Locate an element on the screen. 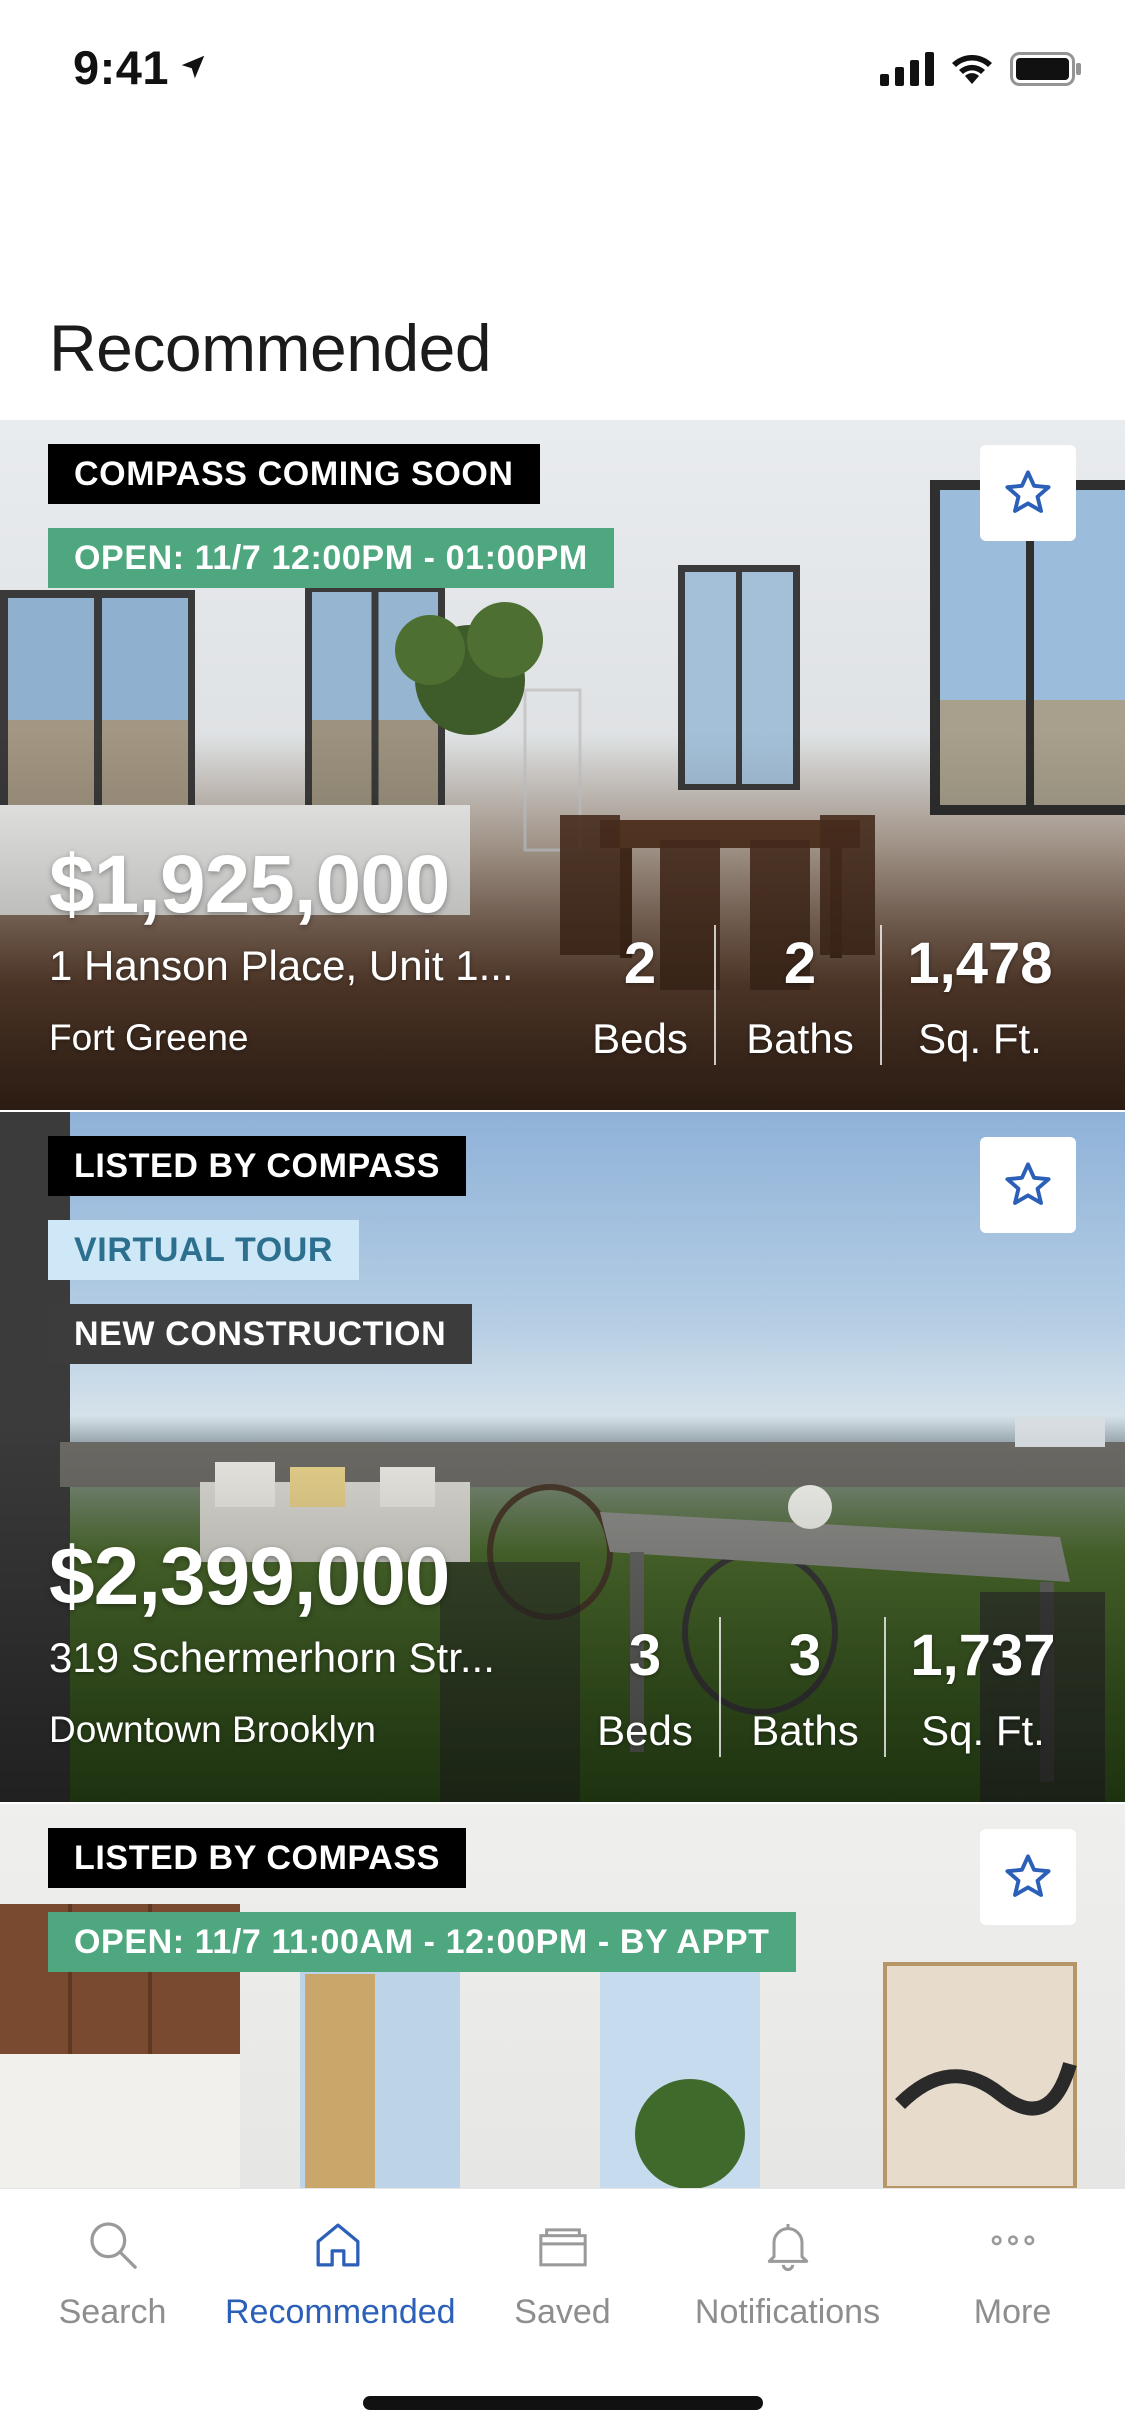 This screenshot has height=2436, width=1125. tab-label: Search is located at coordinates (112, 2312).